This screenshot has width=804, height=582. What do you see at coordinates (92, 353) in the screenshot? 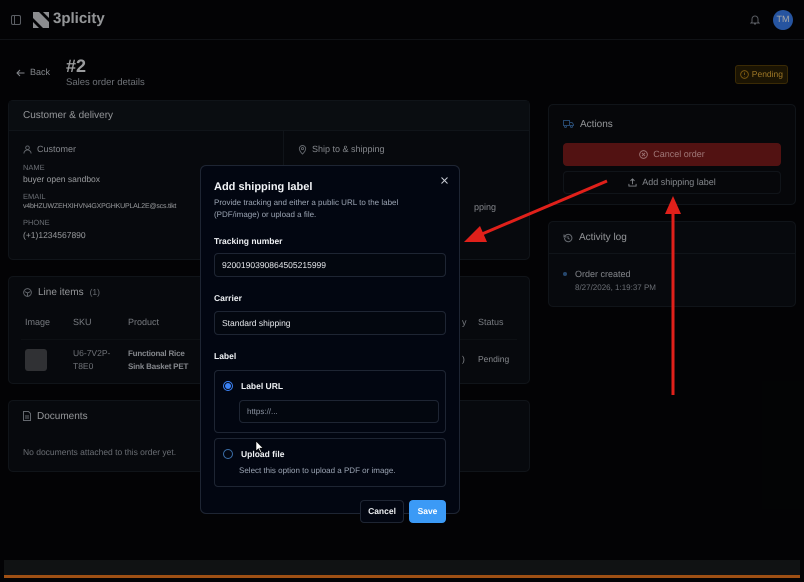
I see `sku-text: U6-7V2P-` at bounding box center [92, 353].